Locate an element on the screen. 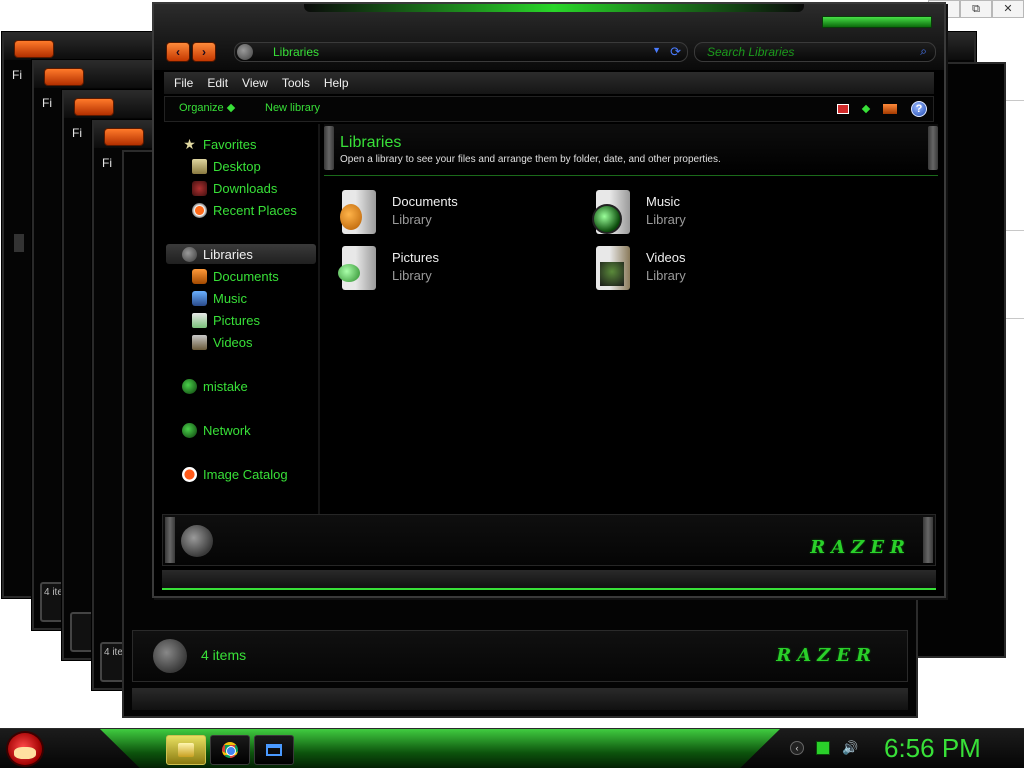 The image size is (1024, 768). library-tile-videos: Videos Library is located at coordinates (707, 269).